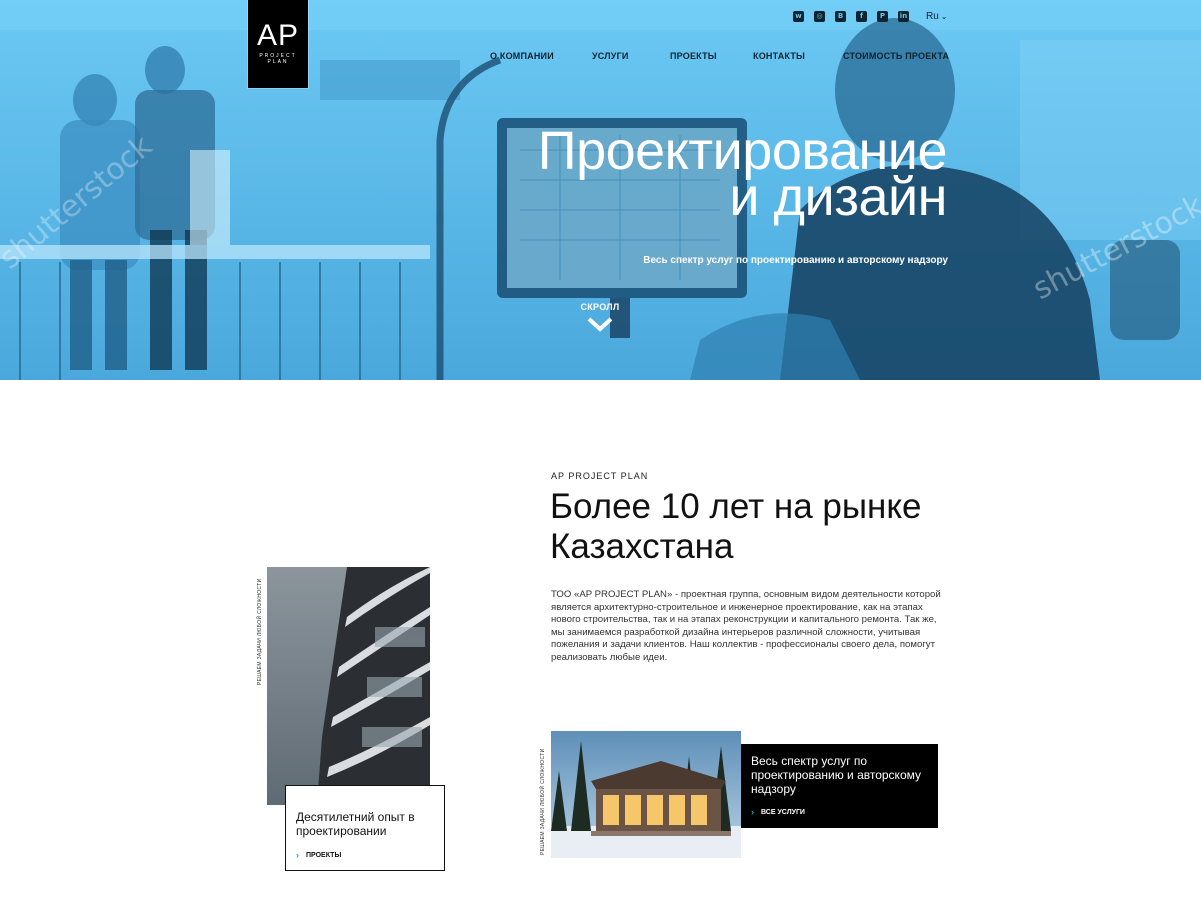 The height and width of the screenshot is (900, 1201). Describe the element at coordinates (600, 324) in the screenshot. I see `chevron-down-icon` at that location.